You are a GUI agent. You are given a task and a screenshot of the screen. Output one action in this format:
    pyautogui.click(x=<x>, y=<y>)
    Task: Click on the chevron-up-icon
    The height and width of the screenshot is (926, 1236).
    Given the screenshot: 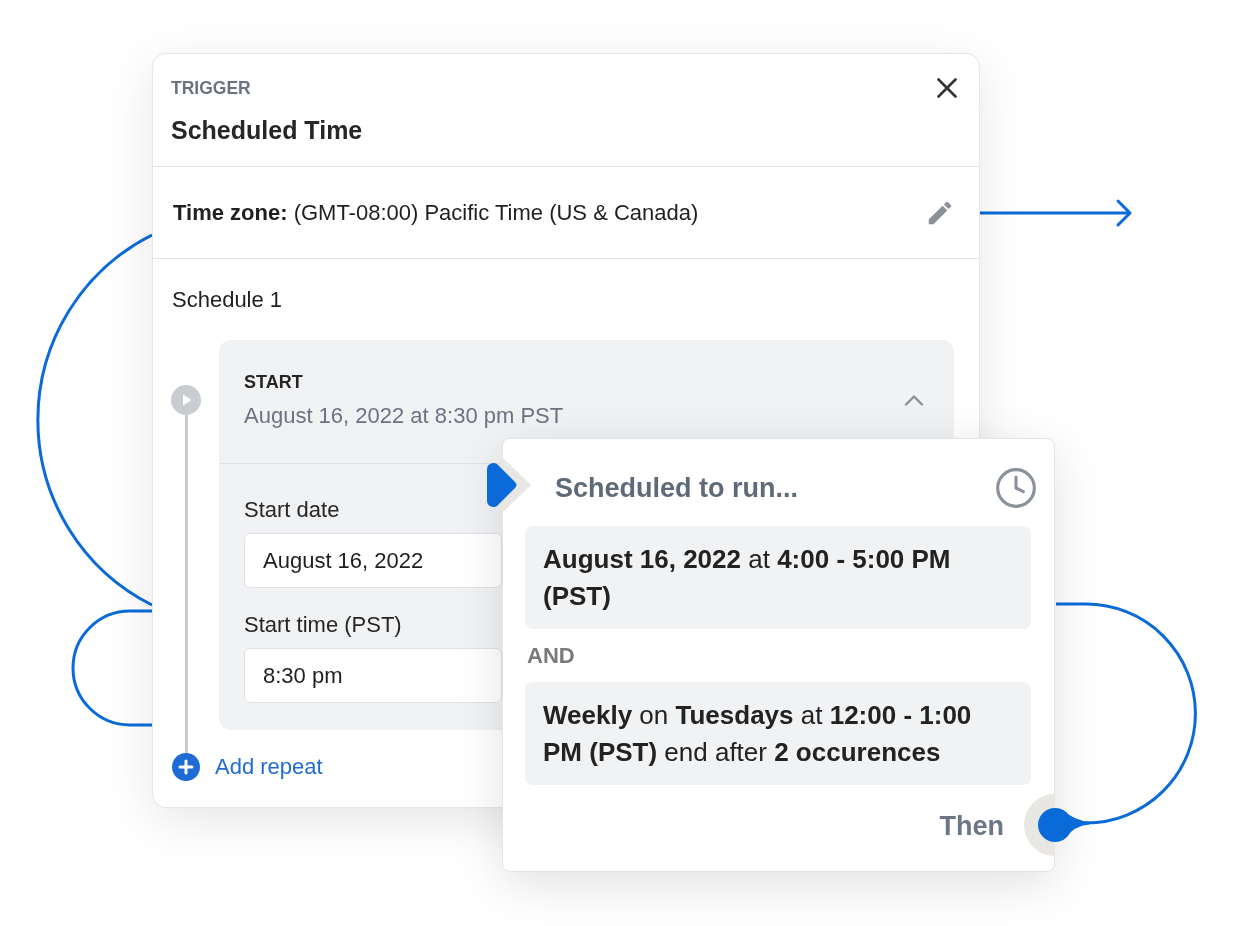 What is the action you would take?
    pyautogui.click(x=914, y=400)
    